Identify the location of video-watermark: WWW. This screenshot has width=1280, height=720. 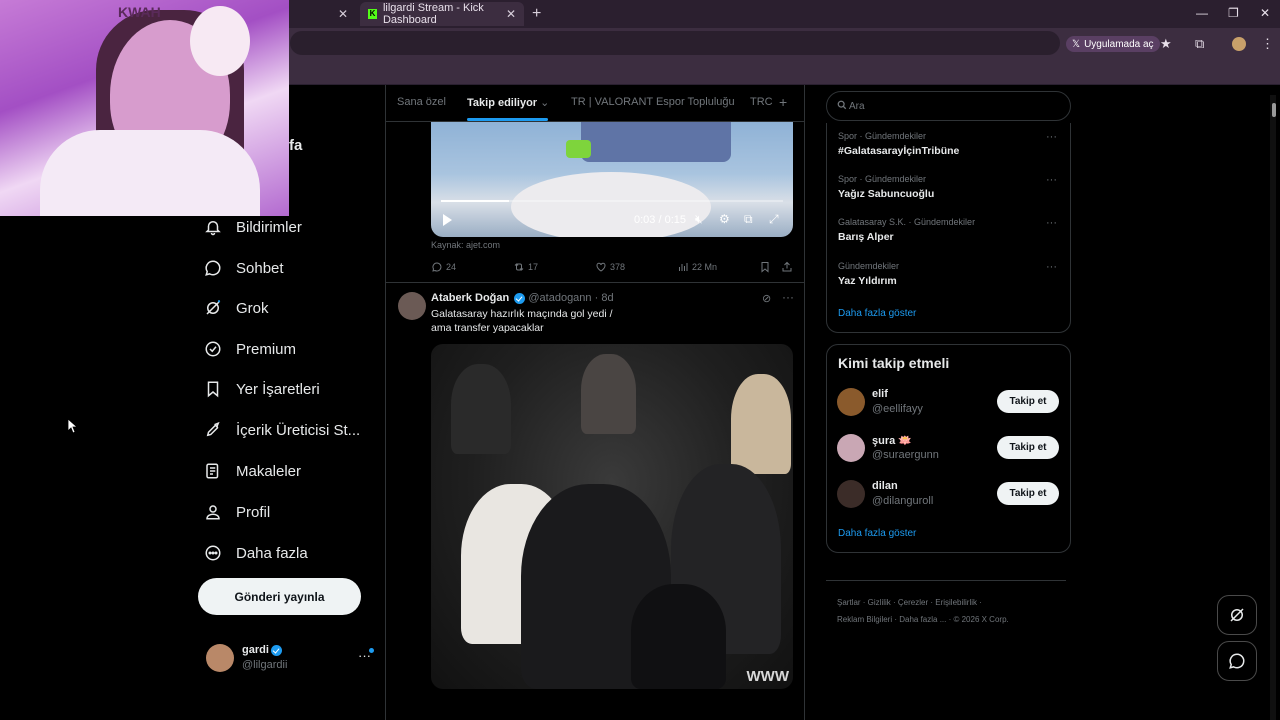
(767, 676).